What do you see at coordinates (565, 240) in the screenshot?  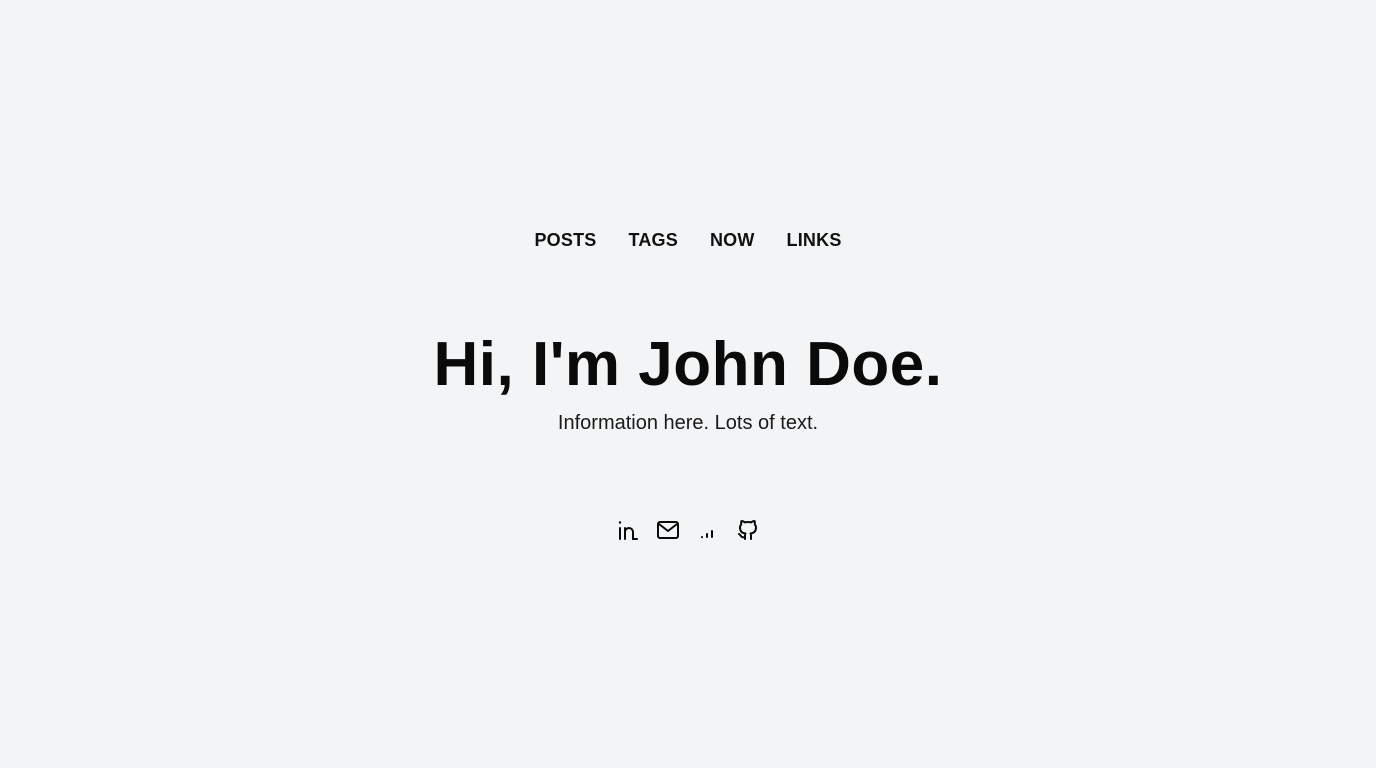 I see `nav-item-posts: POSTS` at bounding box center [565, 240].